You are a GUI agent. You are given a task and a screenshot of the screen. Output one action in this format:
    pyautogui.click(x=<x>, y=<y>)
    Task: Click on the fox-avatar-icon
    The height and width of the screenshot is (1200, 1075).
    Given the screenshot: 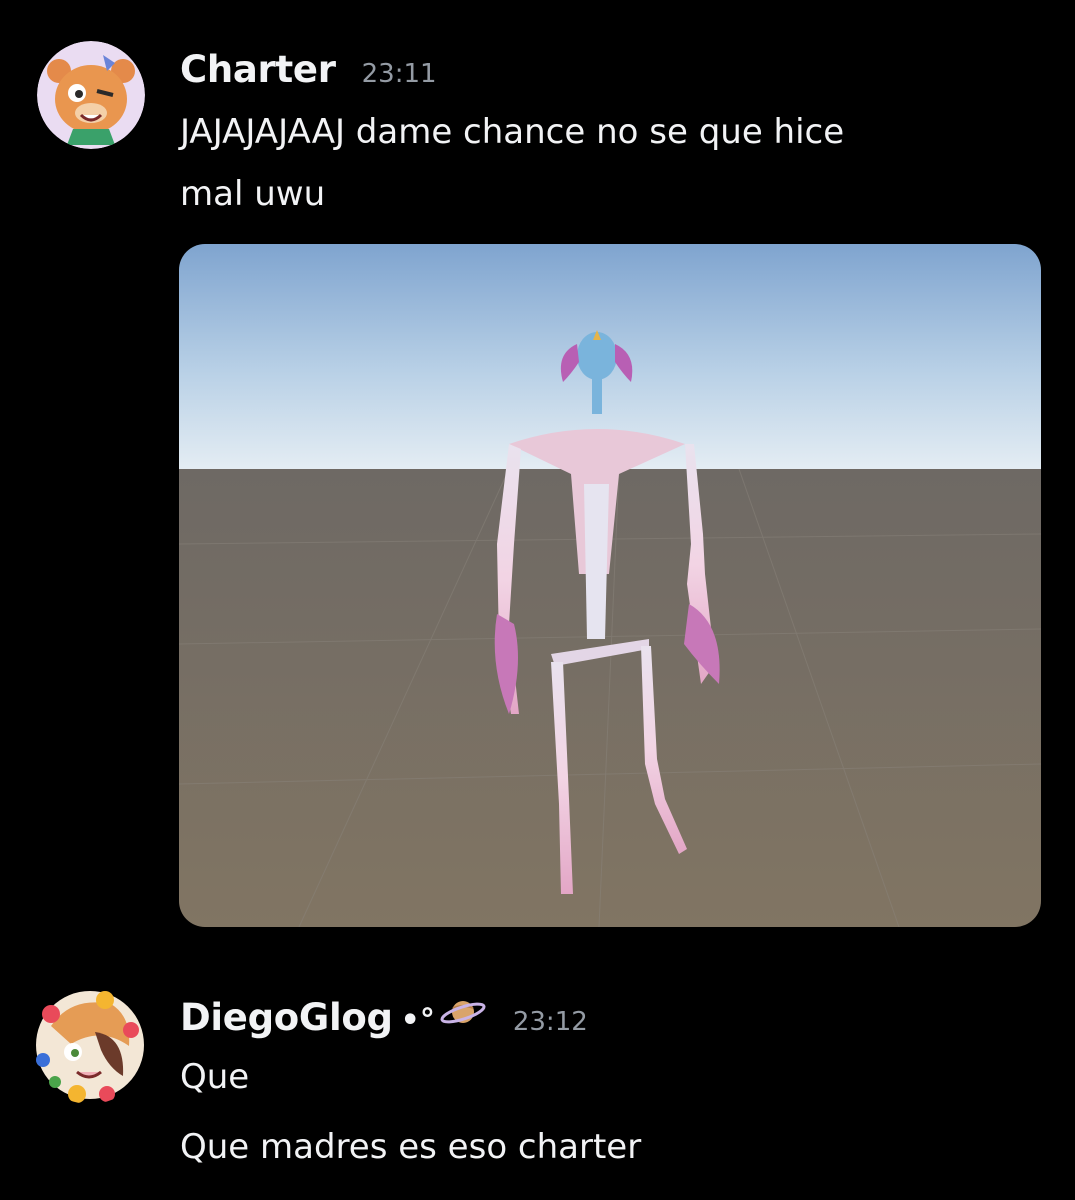 What is the action you would take?
    pyautogui.click(x=90, y=1047)
    